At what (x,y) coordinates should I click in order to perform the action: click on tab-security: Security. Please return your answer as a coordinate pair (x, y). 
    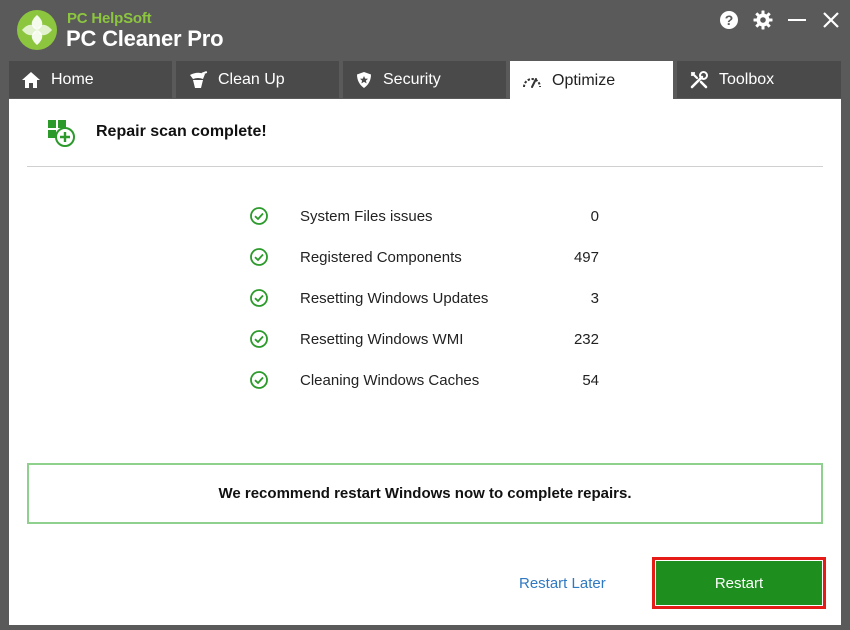
    Looking at the image, I should click on (424, 79).